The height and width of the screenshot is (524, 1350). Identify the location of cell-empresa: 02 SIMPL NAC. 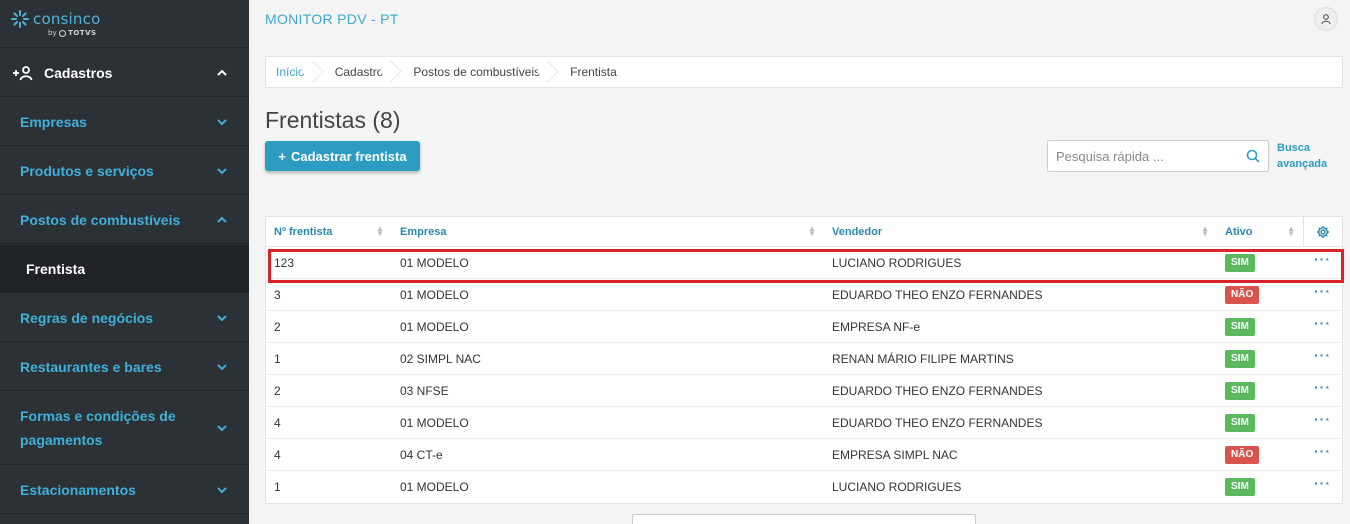
(440, 358).